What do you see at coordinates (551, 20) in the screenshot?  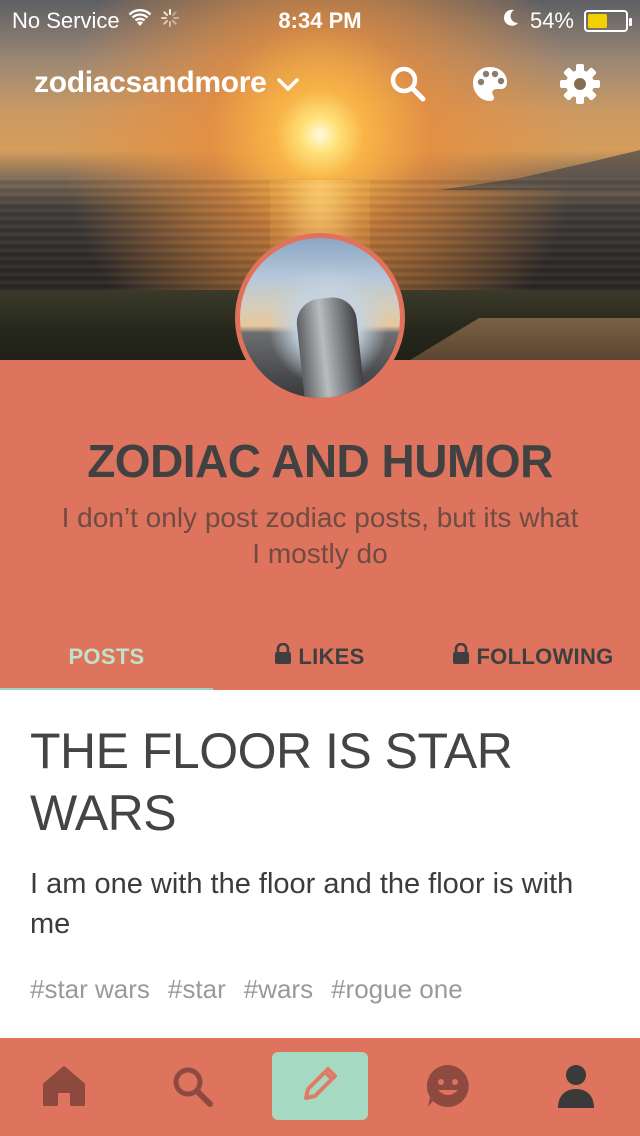 I see `battery-percent: 54%` at bounding box center [551, 20].